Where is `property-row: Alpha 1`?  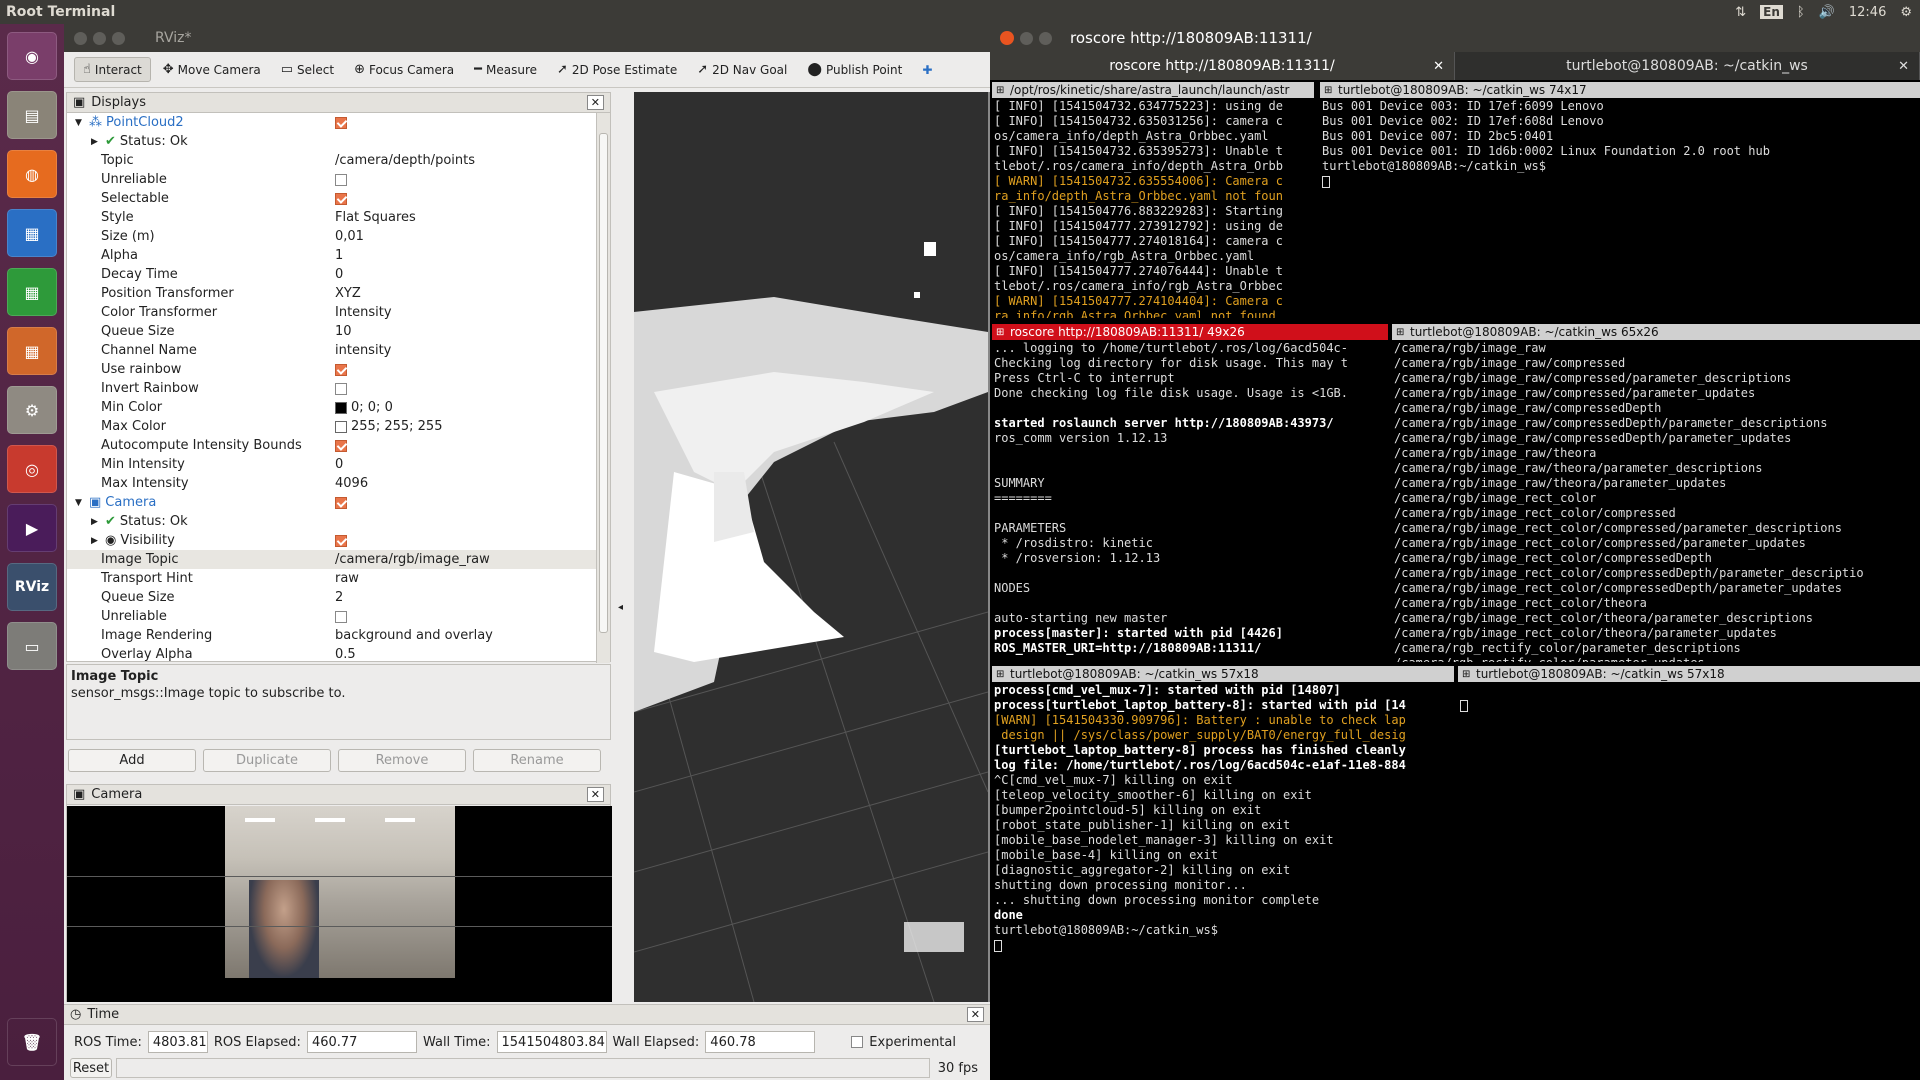
property-row: Alpha 1 is located at coordinates (332, 255).